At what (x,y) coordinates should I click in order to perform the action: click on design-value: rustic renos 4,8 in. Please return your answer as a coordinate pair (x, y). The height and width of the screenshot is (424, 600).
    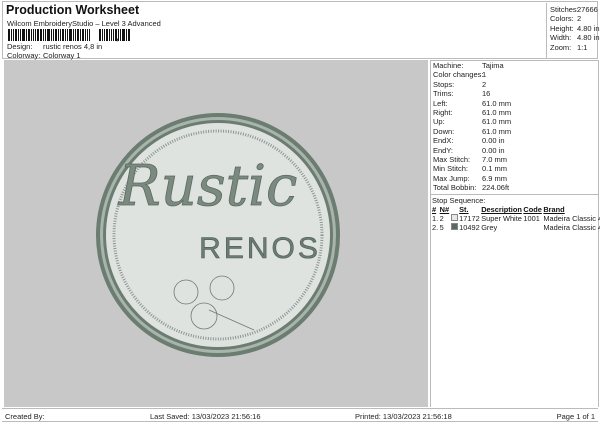
    Looking at the image, I should click on (73, 46).